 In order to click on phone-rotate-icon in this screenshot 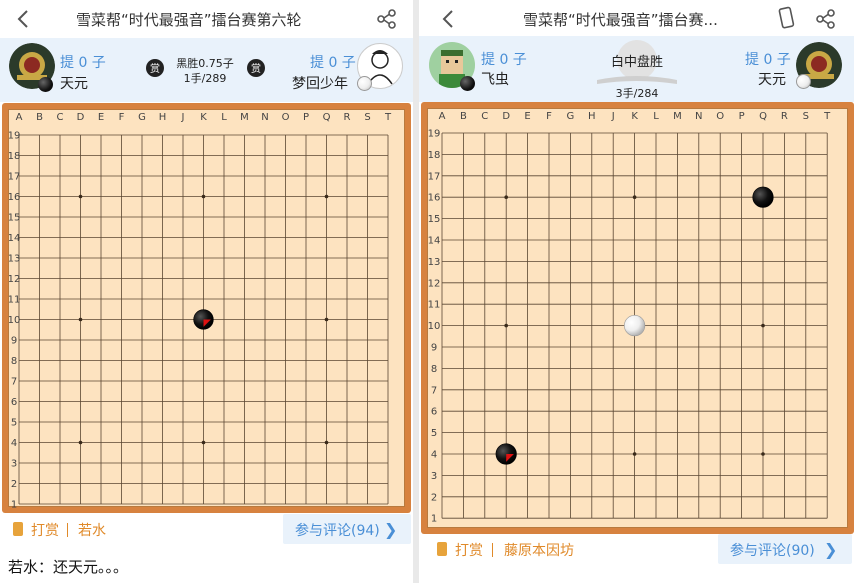, I will do `click(787, 18)`.